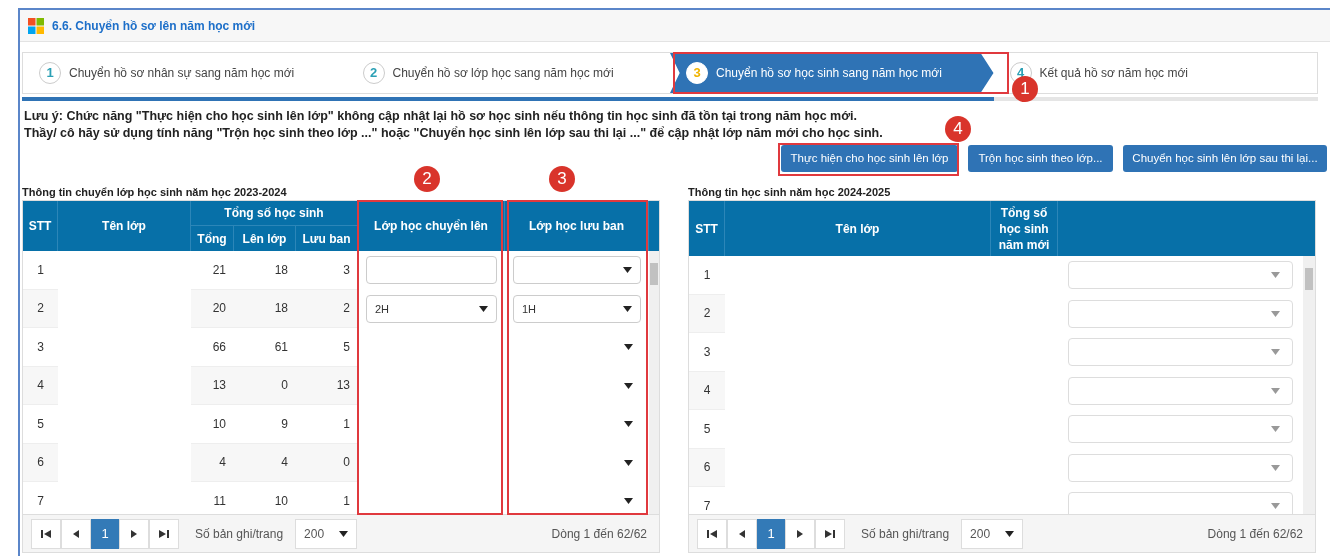  Describe the element at coordinates (453, 133) in the screenshot. I see `note-text: Thầy/ cô hãy sử dụng tính năng "Trộn học sinh theo lớp ..." hoặc "Chuyển học sinh lên lớp sau thi lại ..." để cập nhật lớp năm mới cho học sinh.` at that location.